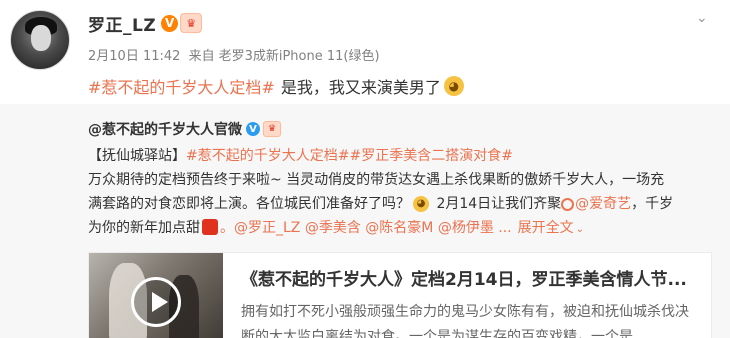 The height and width of the screenshot is (338, 730). I want to click on repost-prefix: 【抚仙城驿站】, so click(137, 156).